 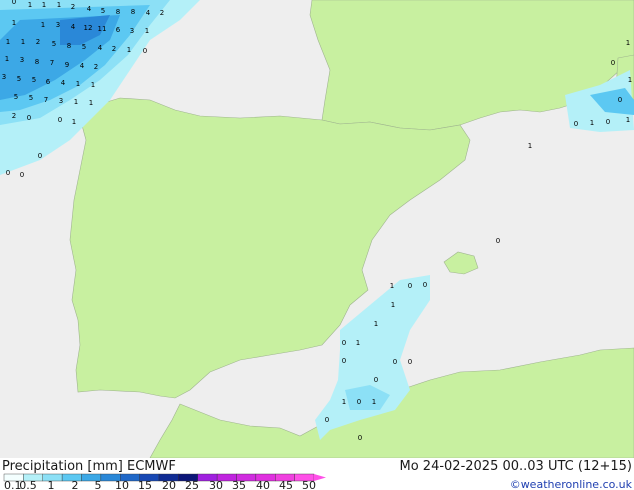 What do you see at coordinates (122, 484) in the screenshot?
I see `legend-label: 10` at bounding box center [122, 484].